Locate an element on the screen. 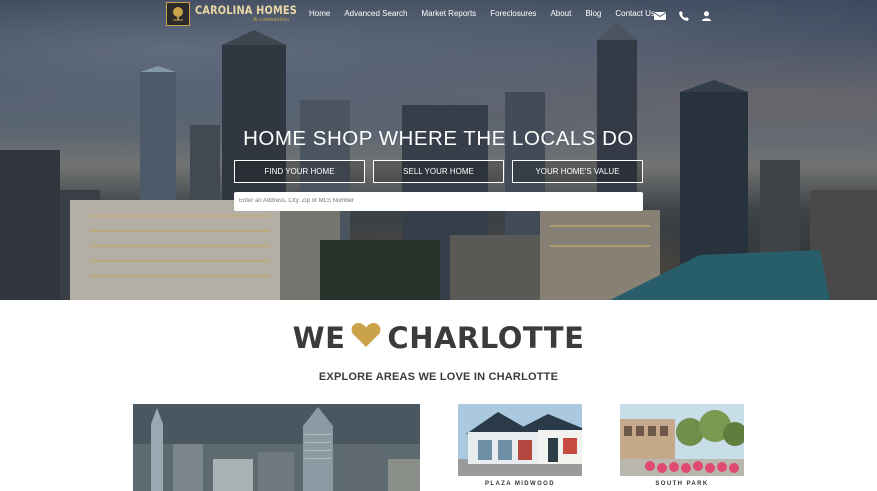 Image resolution: width=877 pixels, height=491 pixels. find-your-home-button: FIND YOUR HOME is located at coordinates (299, 171).